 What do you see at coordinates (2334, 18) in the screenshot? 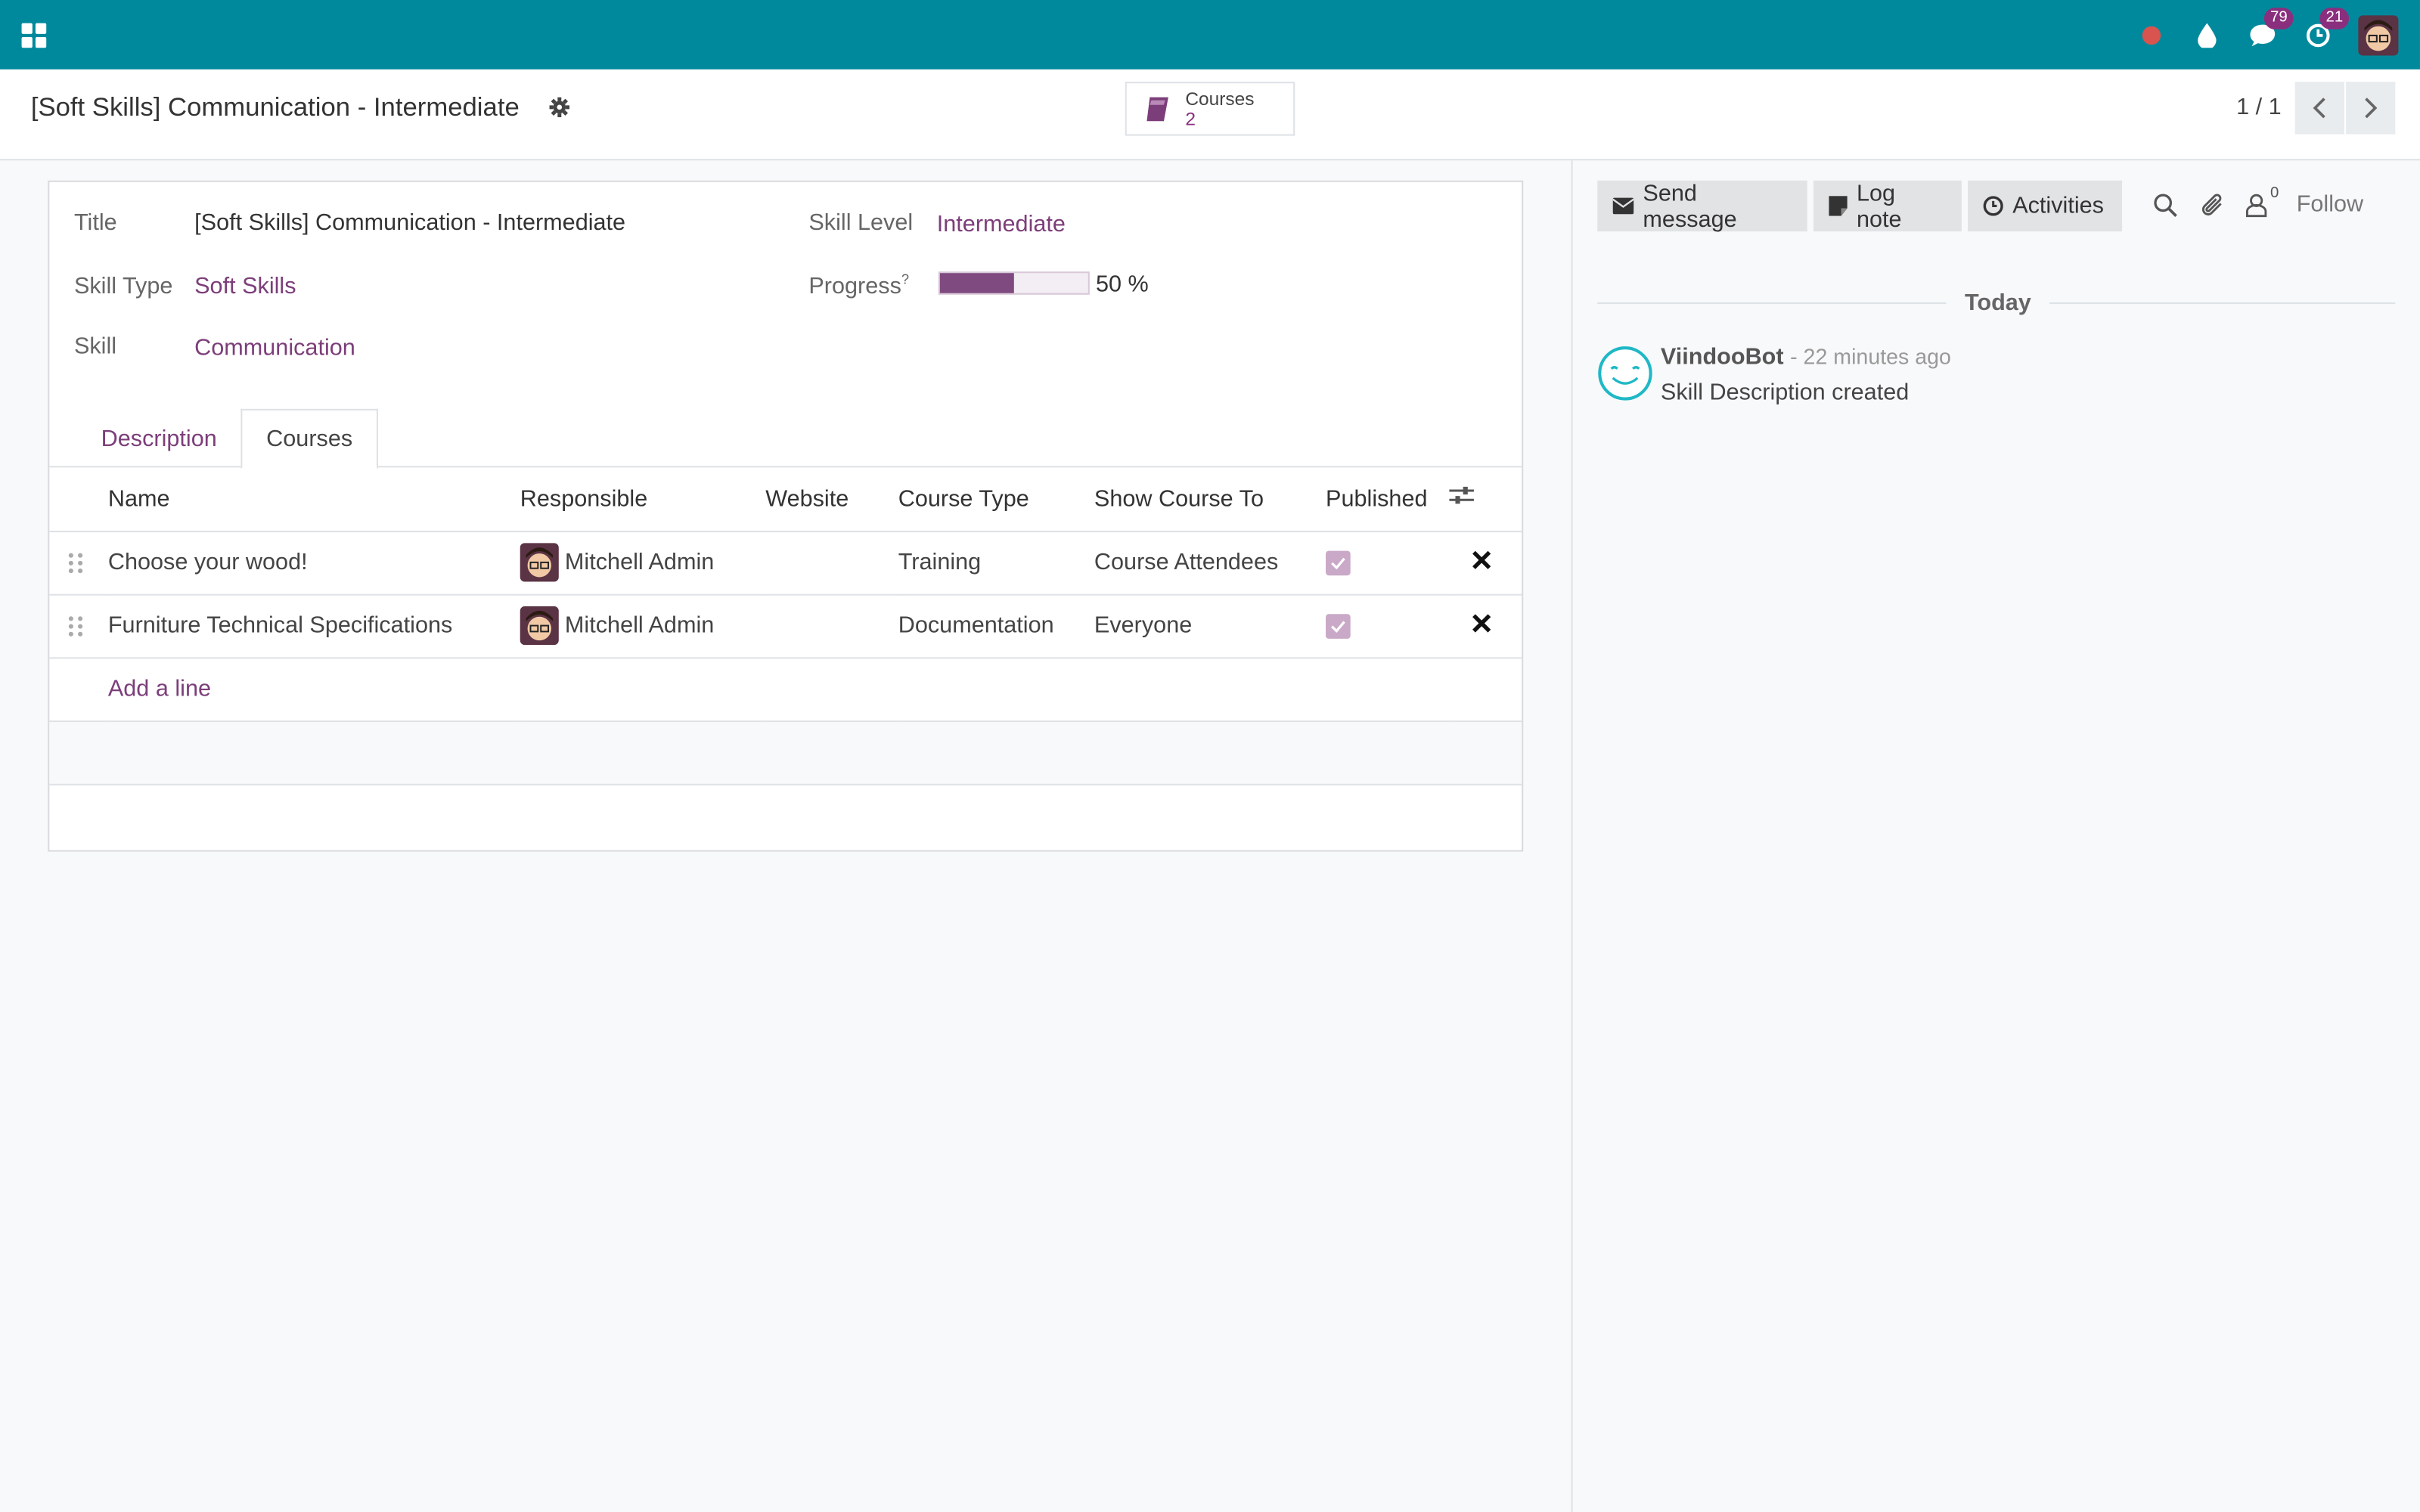
I see `activities-count-badge: 21` at bounding box center [2334, 18].